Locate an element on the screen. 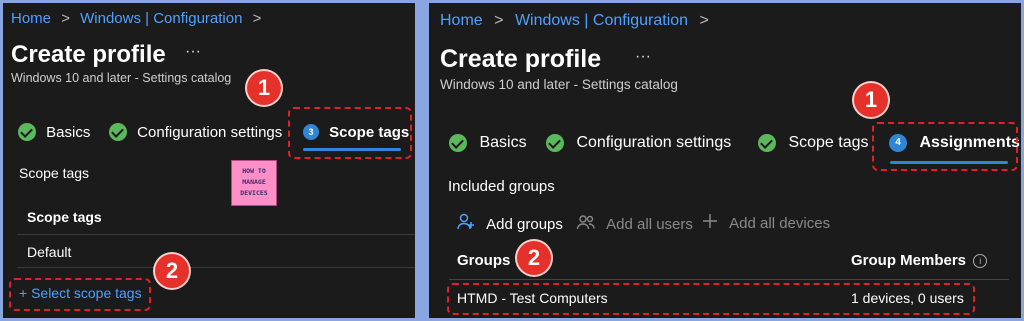  add-all-users-button: Add all users is located at coordinates (634, 224).